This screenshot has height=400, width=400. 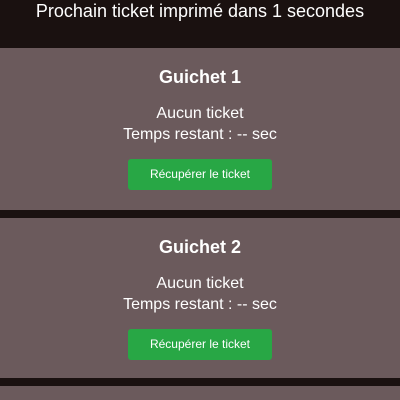 I want to click on next-ticket-message: Prochain ticket imprimé dans 1 secondes, so click(x=200, y=11).